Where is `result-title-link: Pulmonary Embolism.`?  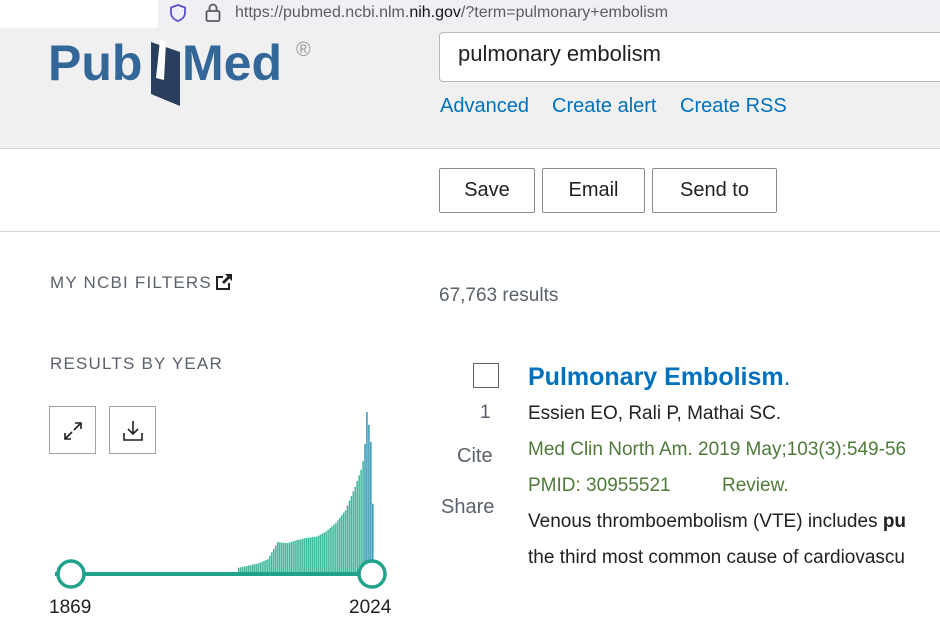 result-title-link: Pulmonary Embolism. is located at coordinates (659, 377).